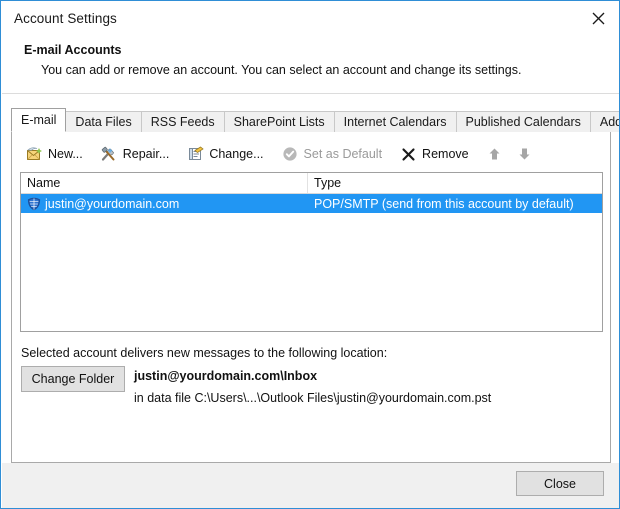 The height and width of the screenshot is (509, 620). Describe the element at coordinates (343, 154) in the screenshot. I see `set-as-default-label: Set as Default` at that location.